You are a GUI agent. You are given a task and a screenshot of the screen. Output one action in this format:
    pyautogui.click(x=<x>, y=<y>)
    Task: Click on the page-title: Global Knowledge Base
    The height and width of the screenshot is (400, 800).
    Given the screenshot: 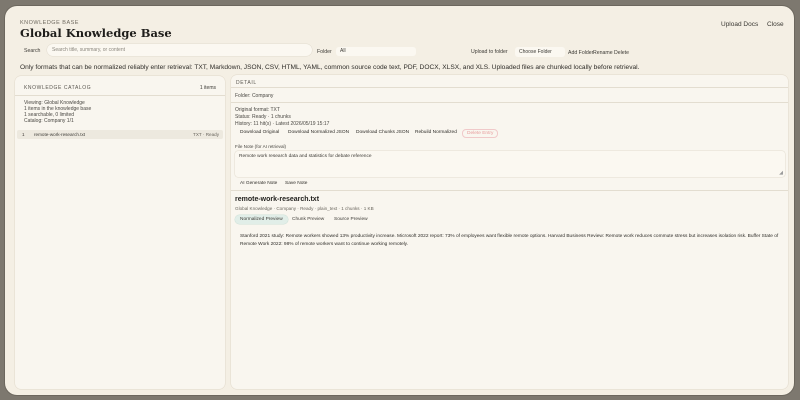 What is the action you would take?
    pyautogui.click(x=96, y=33)
    